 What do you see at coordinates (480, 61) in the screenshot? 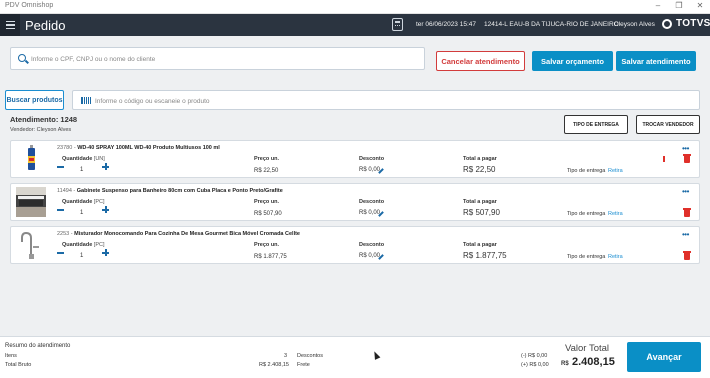
I see `cancel-attendance-button: Cancelar atendimento` at bounding box center [480, 61].